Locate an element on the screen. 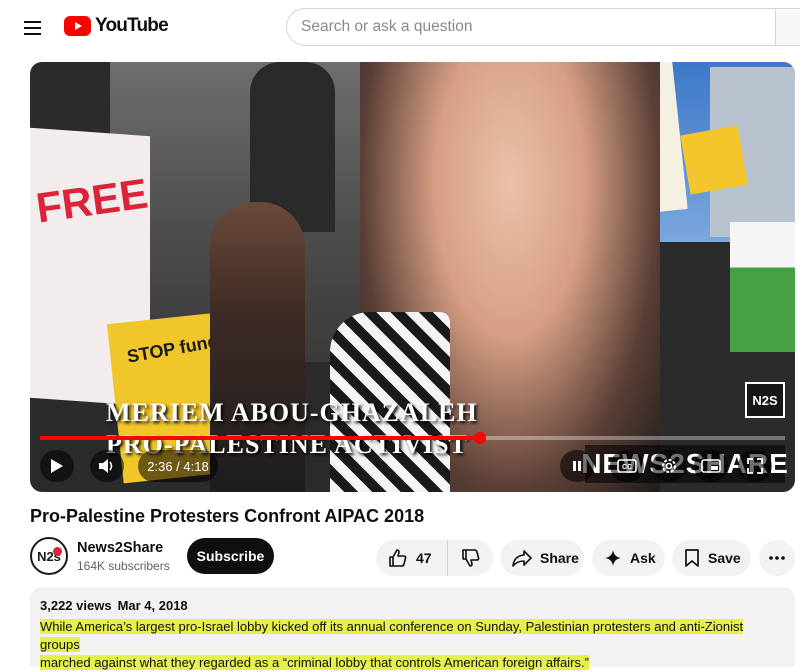 This screenshot has width=800, height=672. fullscreen-button is located at coordinates (755, 466).